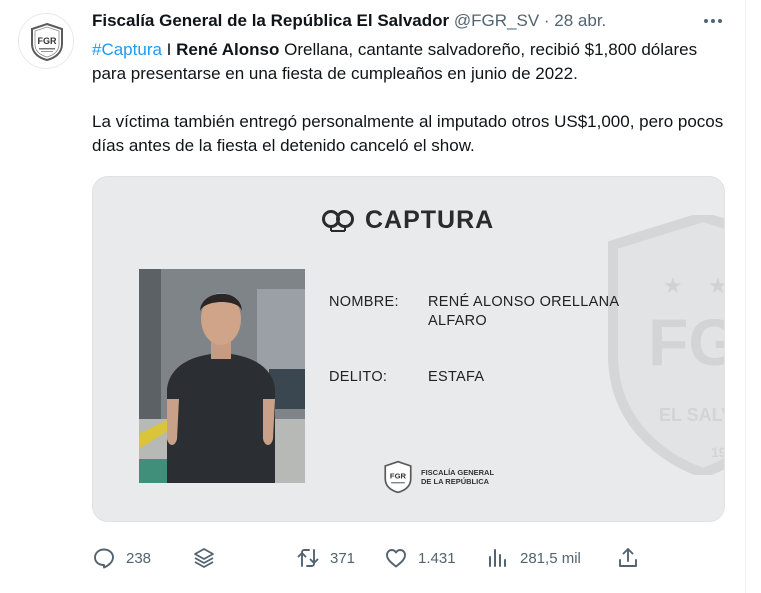 The width and height of the screenshot is (761, 593). Describe the element at coordinates (745, 296) in the screenshot. I see `right-divider` at that location.